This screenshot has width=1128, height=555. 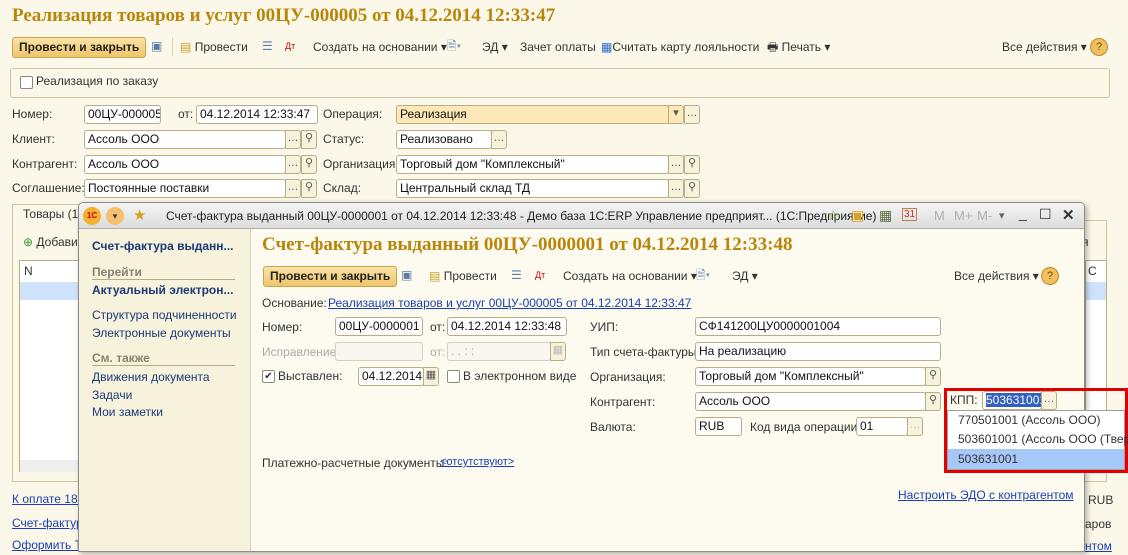 I want to click on kpp-option-selected: 503631001, so click(x=1036, y=459).